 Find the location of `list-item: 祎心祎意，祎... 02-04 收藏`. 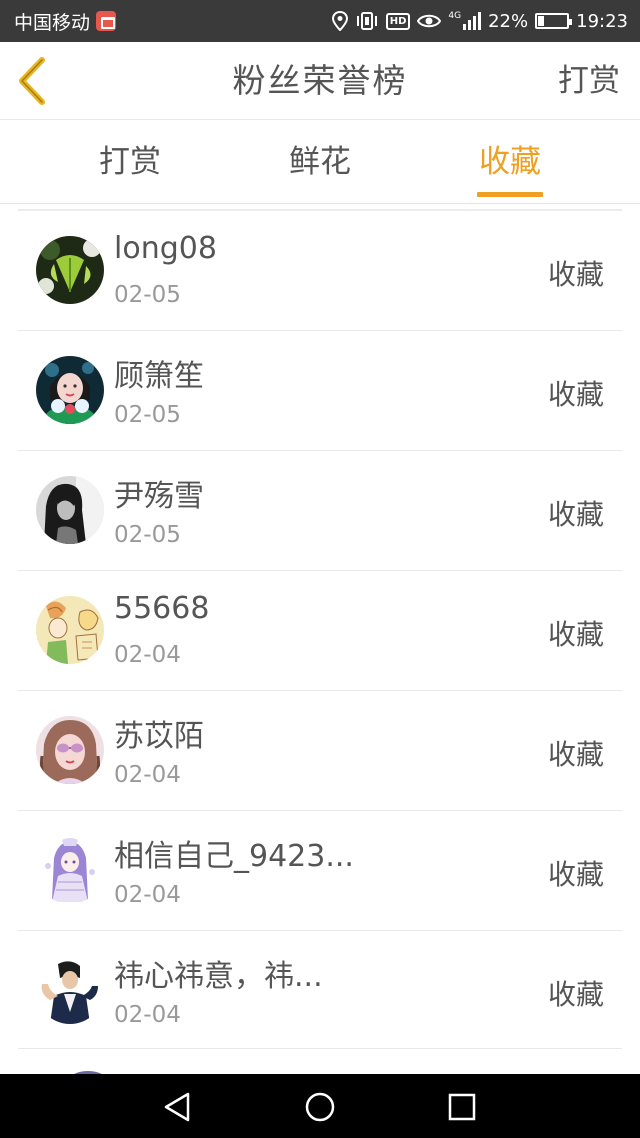

list-item: 祎心祎意，祎... 02-04 收藏 is located at coordinates (320, 991).